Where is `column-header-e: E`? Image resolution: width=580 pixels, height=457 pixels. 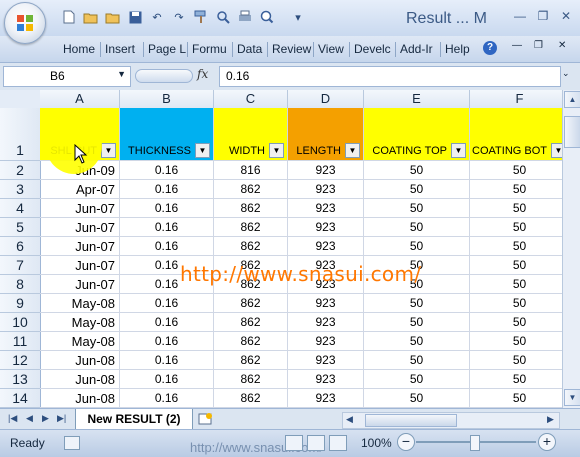
column-header-e: E is located at coordinates (417, 99).